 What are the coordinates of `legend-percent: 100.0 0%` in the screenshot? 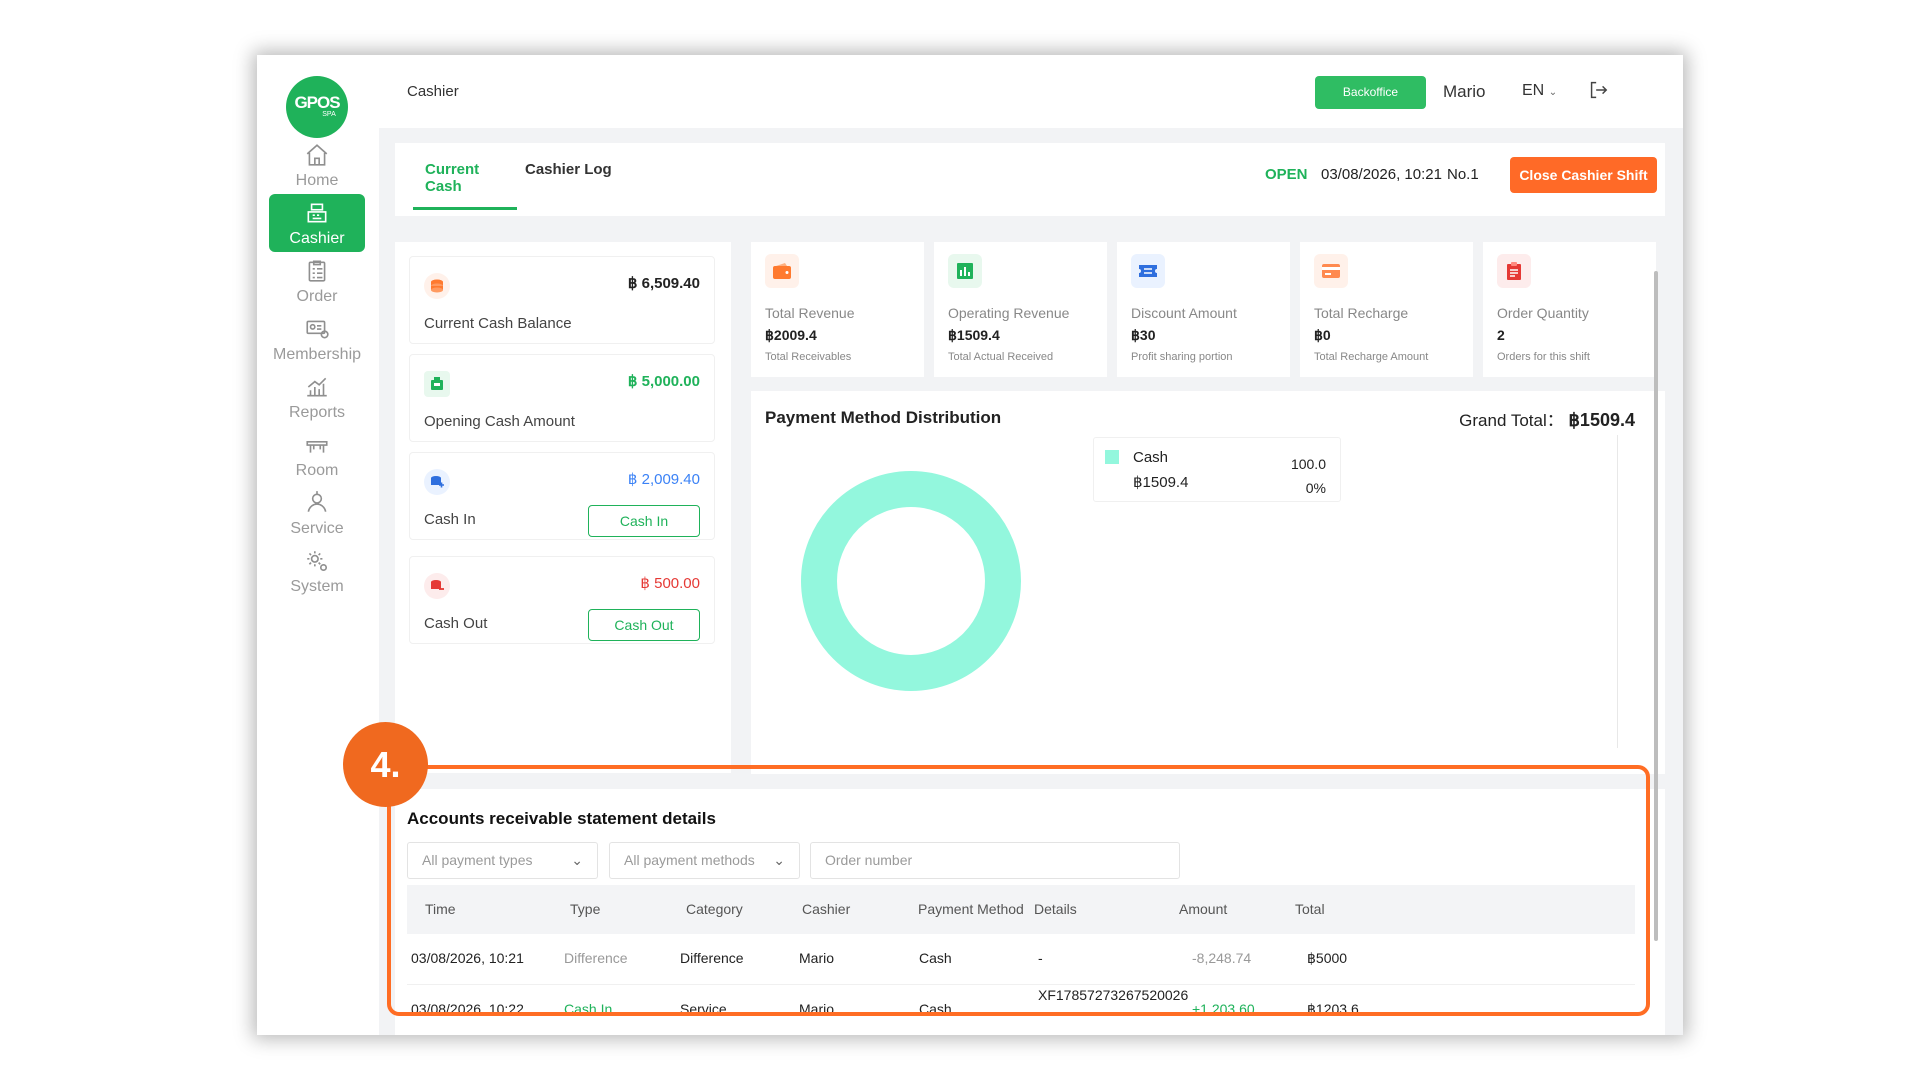 It's located at (1304, 476).